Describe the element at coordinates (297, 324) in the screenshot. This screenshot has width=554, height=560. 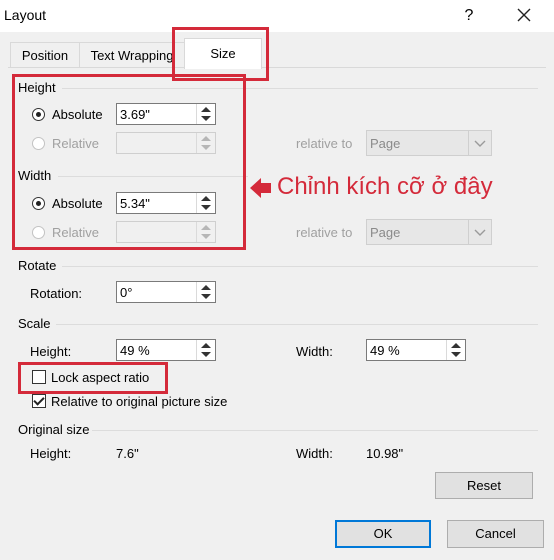
I see `scale-divider` at that location.